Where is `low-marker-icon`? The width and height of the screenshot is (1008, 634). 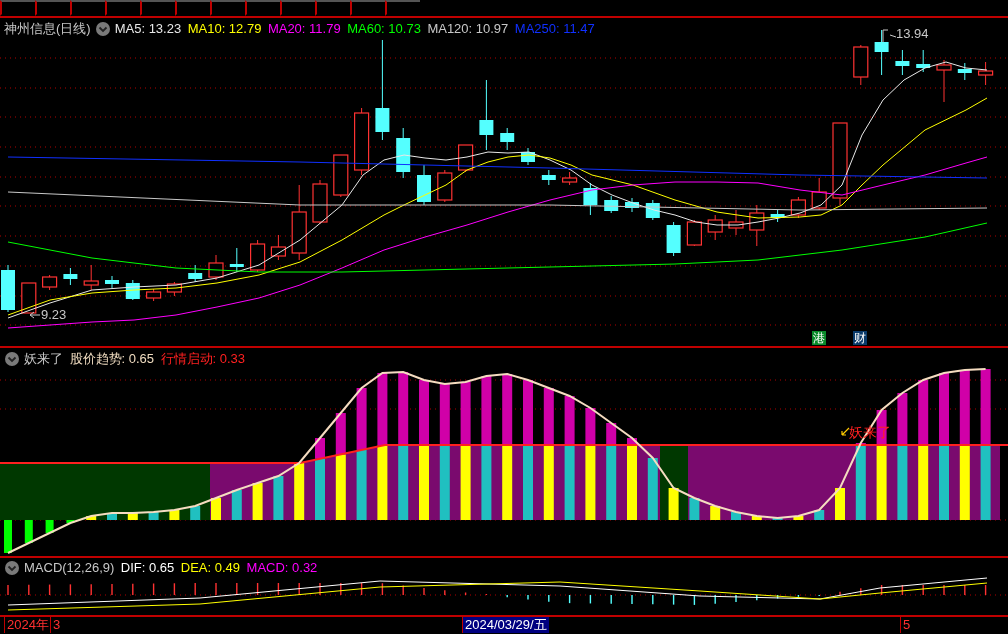
low-marker-icon is located at coordinates (35, 315).